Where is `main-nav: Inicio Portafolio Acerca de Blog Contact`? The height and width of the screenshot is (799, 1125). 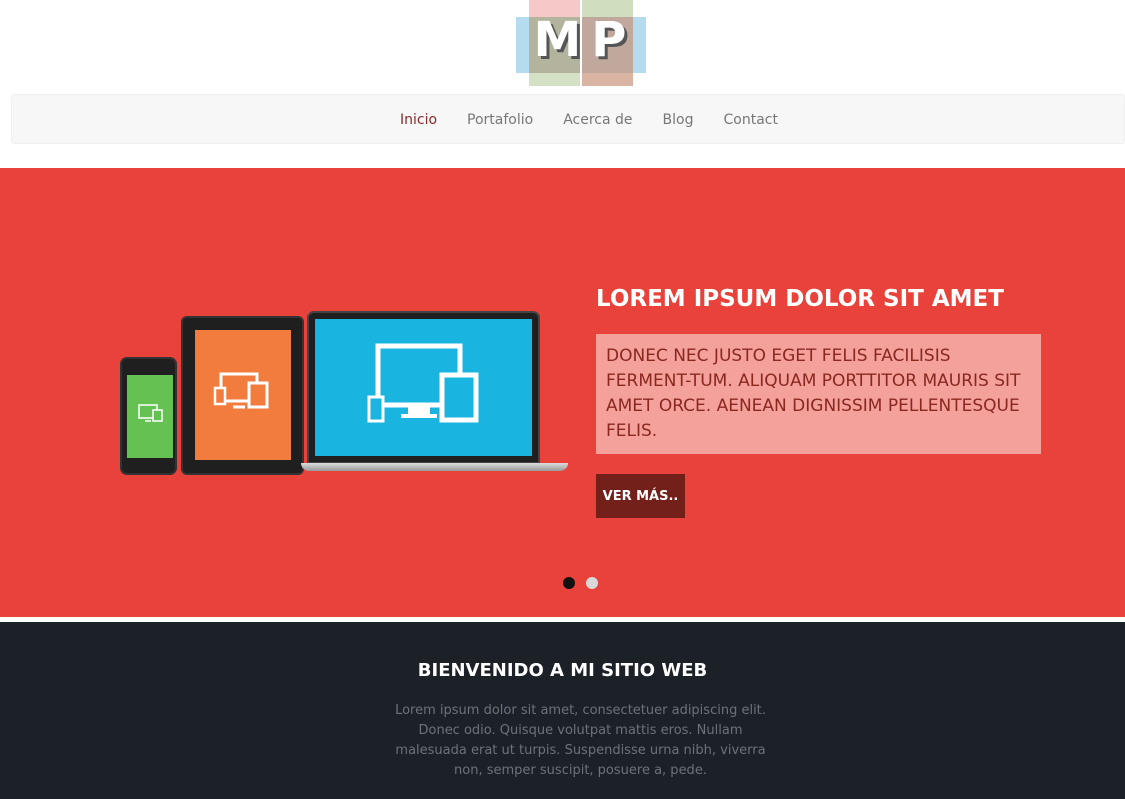 main-nav: Inicio Portafolio Acerca de Blog Contact is located at coordinates (568, 119).